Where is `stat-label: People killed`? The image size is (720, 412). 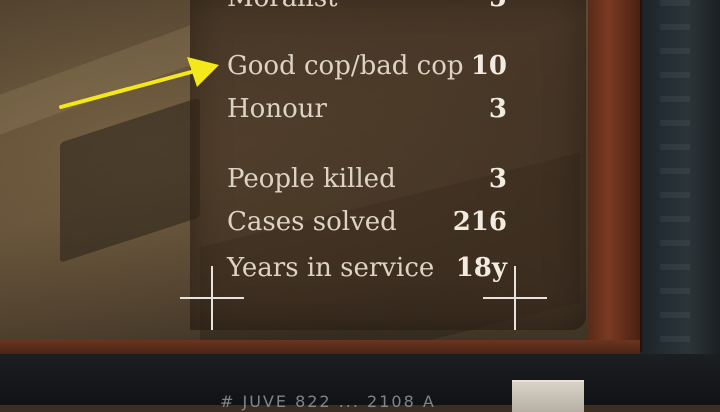
stat-label: People killed is located at coordinates (311, 179).